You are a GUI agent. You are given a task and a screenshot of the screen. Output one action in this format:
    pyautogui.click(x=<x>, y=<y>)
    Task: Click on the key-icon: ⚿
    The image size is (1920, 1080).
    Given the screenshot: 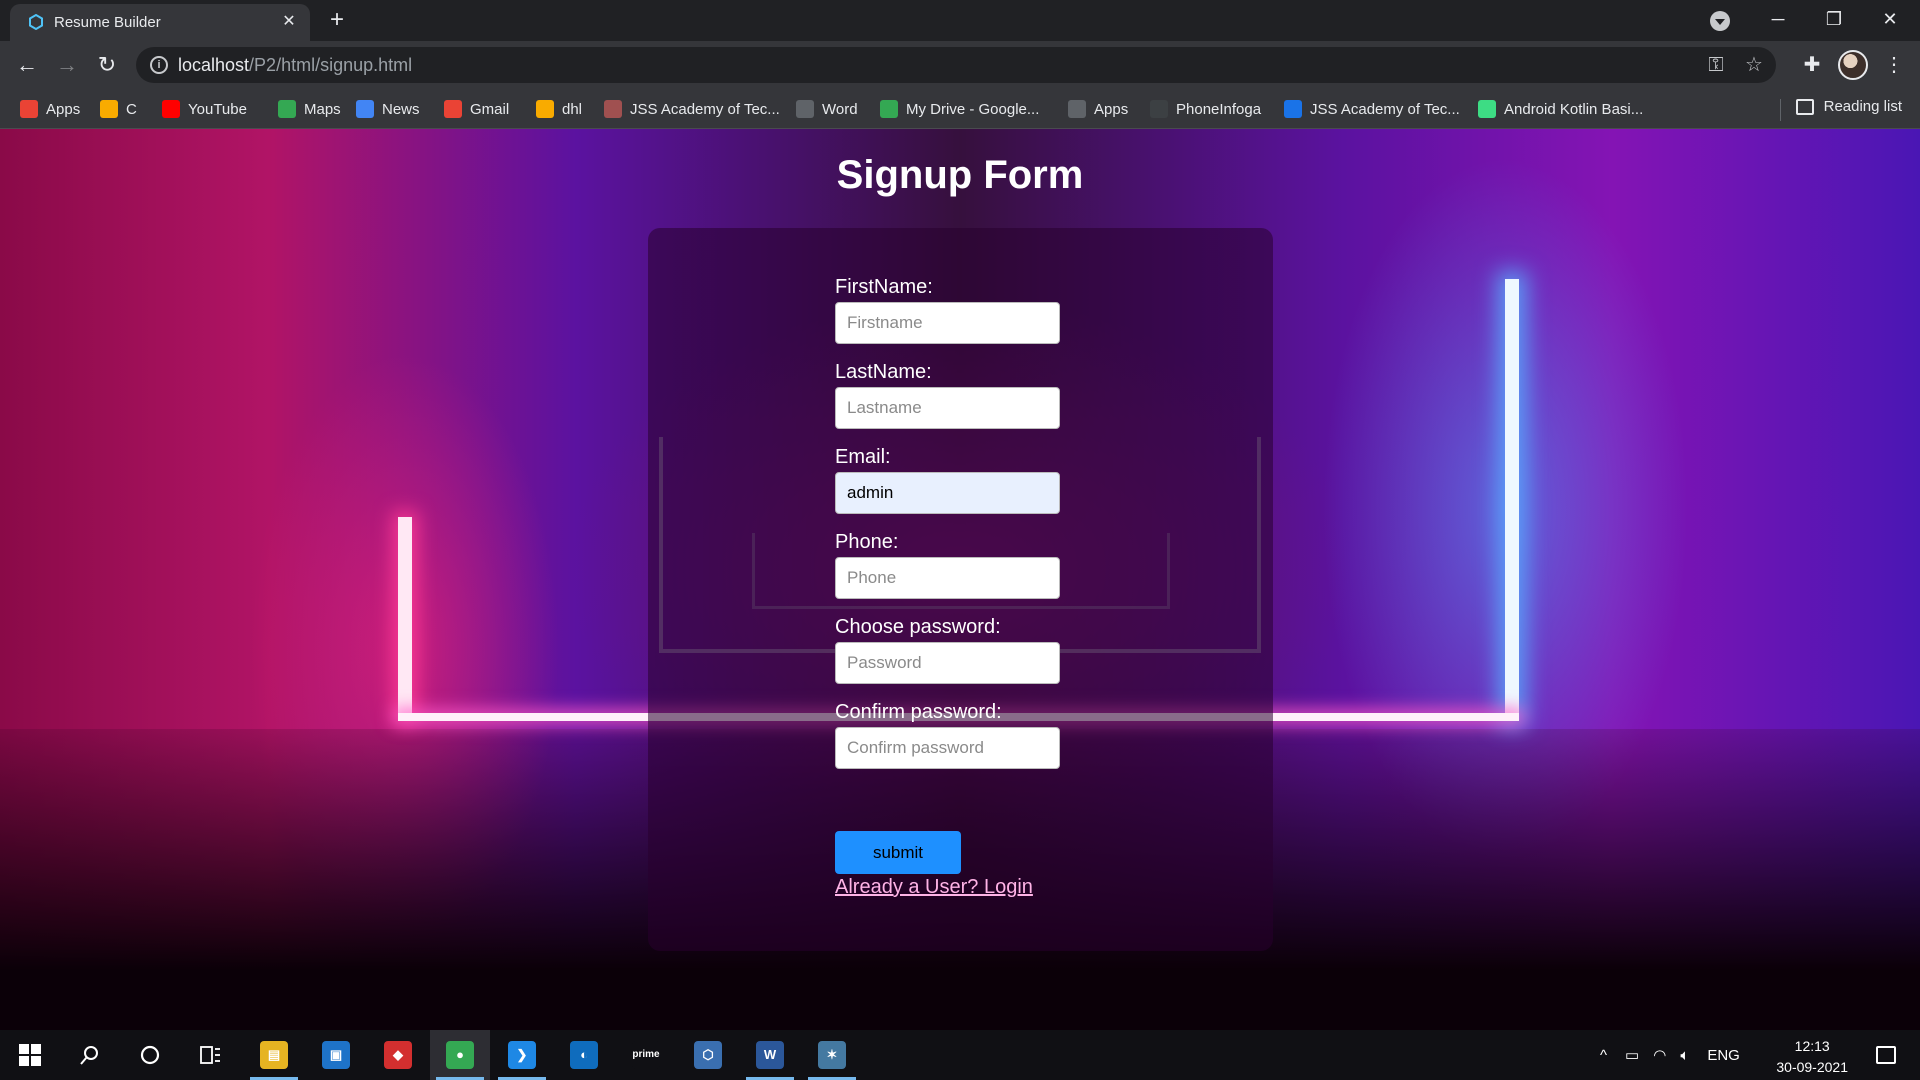 What is the action you would take?
    pyautogui.click(x=1716, y=65)
    